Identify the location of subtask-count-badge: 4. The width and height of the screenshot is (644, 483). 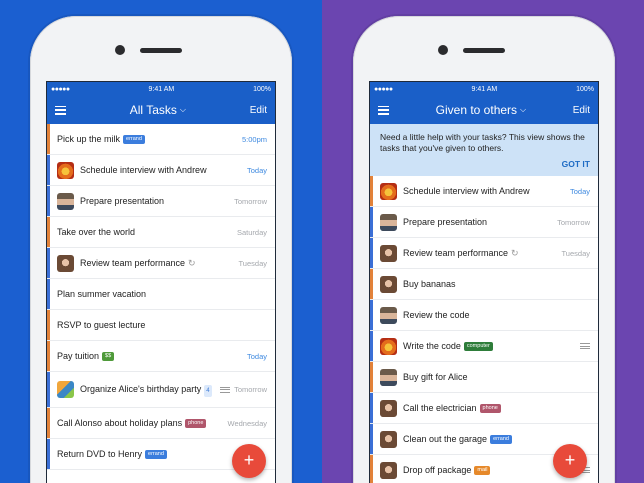
(208, 390).